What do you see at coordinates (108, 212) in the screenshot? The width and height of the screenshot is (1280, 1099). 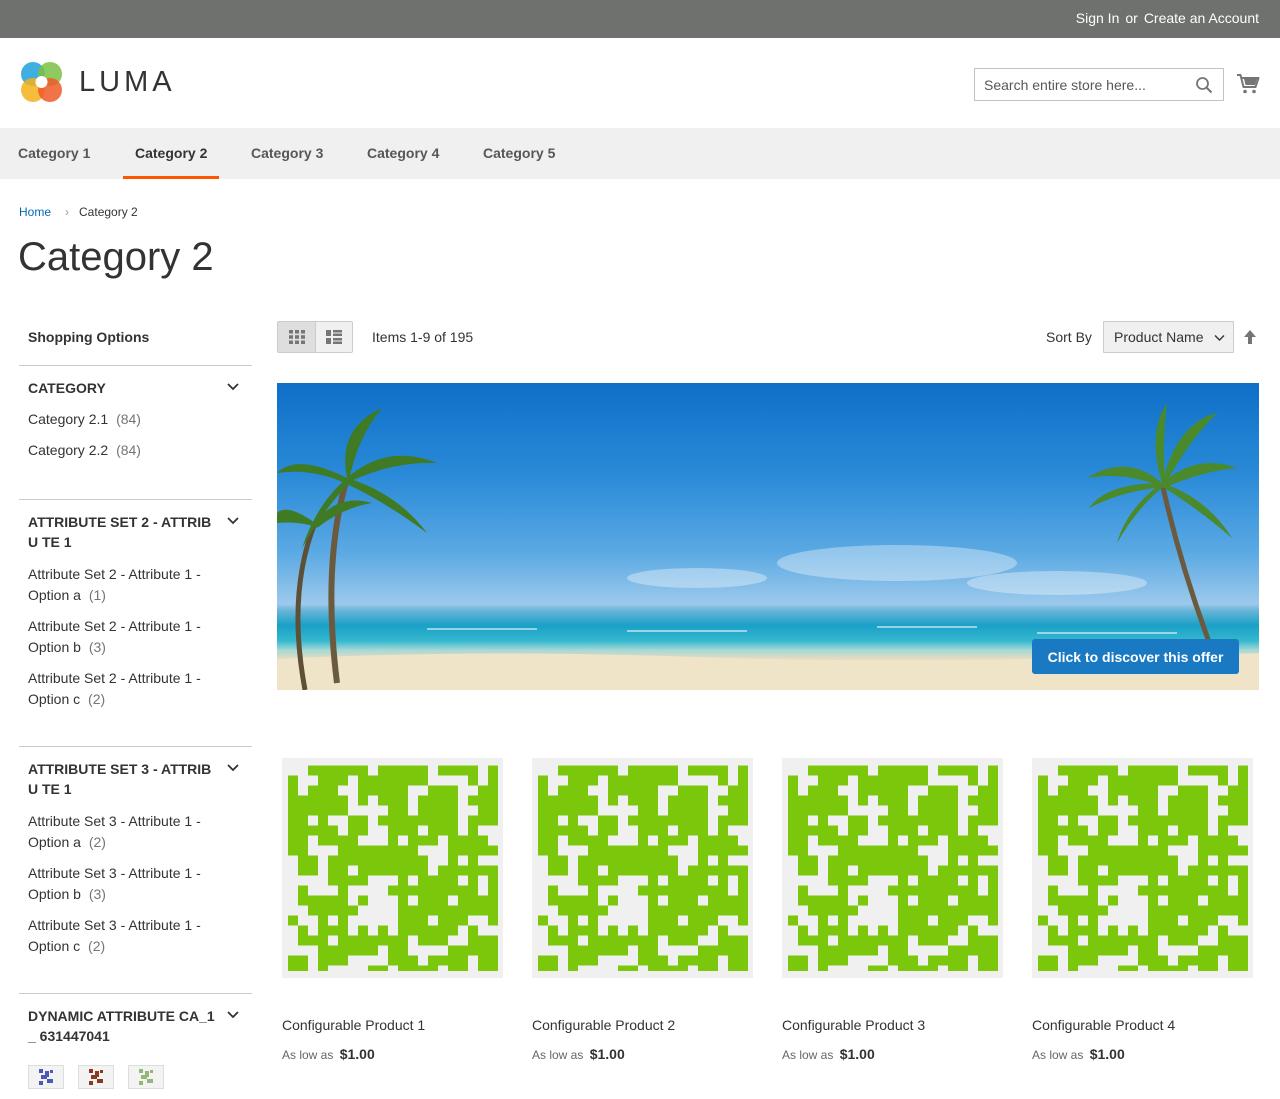 I see `breadcrumb-current: Category 2` at bounding box center [108, 212].